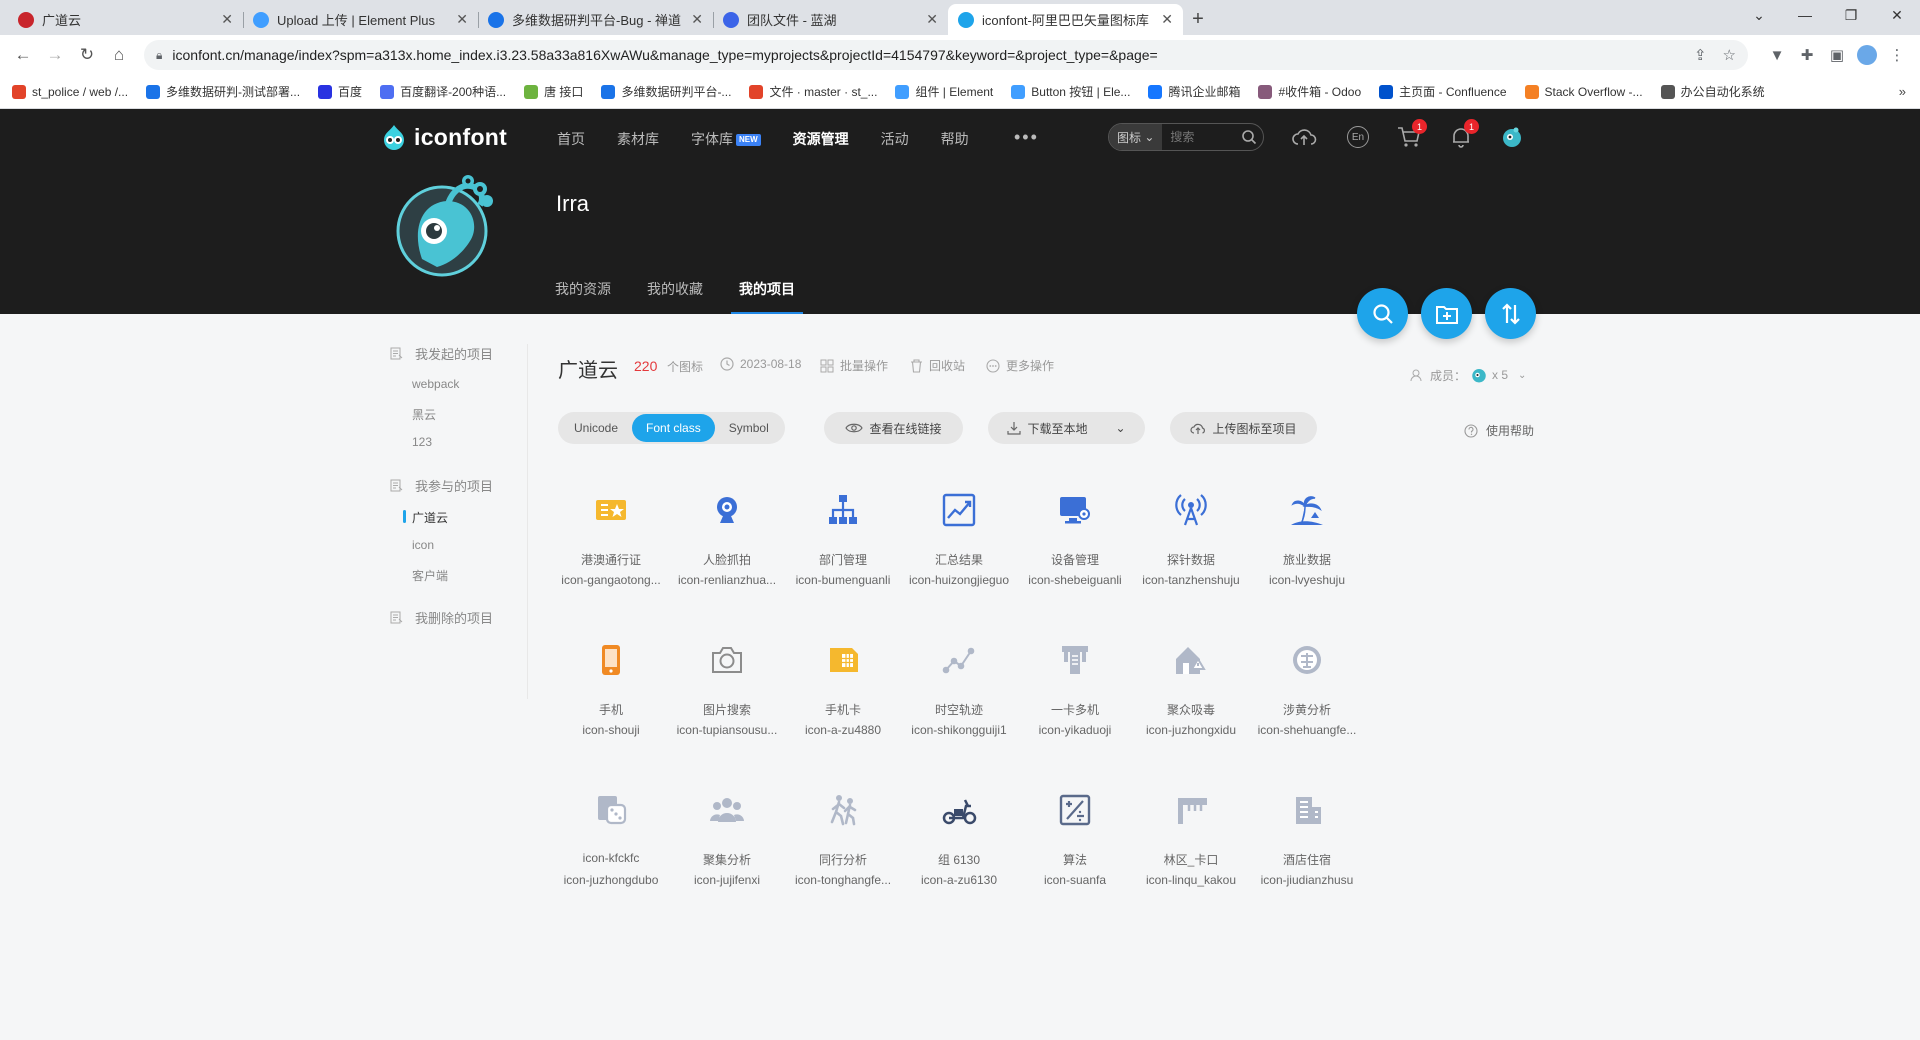 The width and height of the screenshot is (1920, 1040). I want to click on profile-icon, so click(1867, 55).